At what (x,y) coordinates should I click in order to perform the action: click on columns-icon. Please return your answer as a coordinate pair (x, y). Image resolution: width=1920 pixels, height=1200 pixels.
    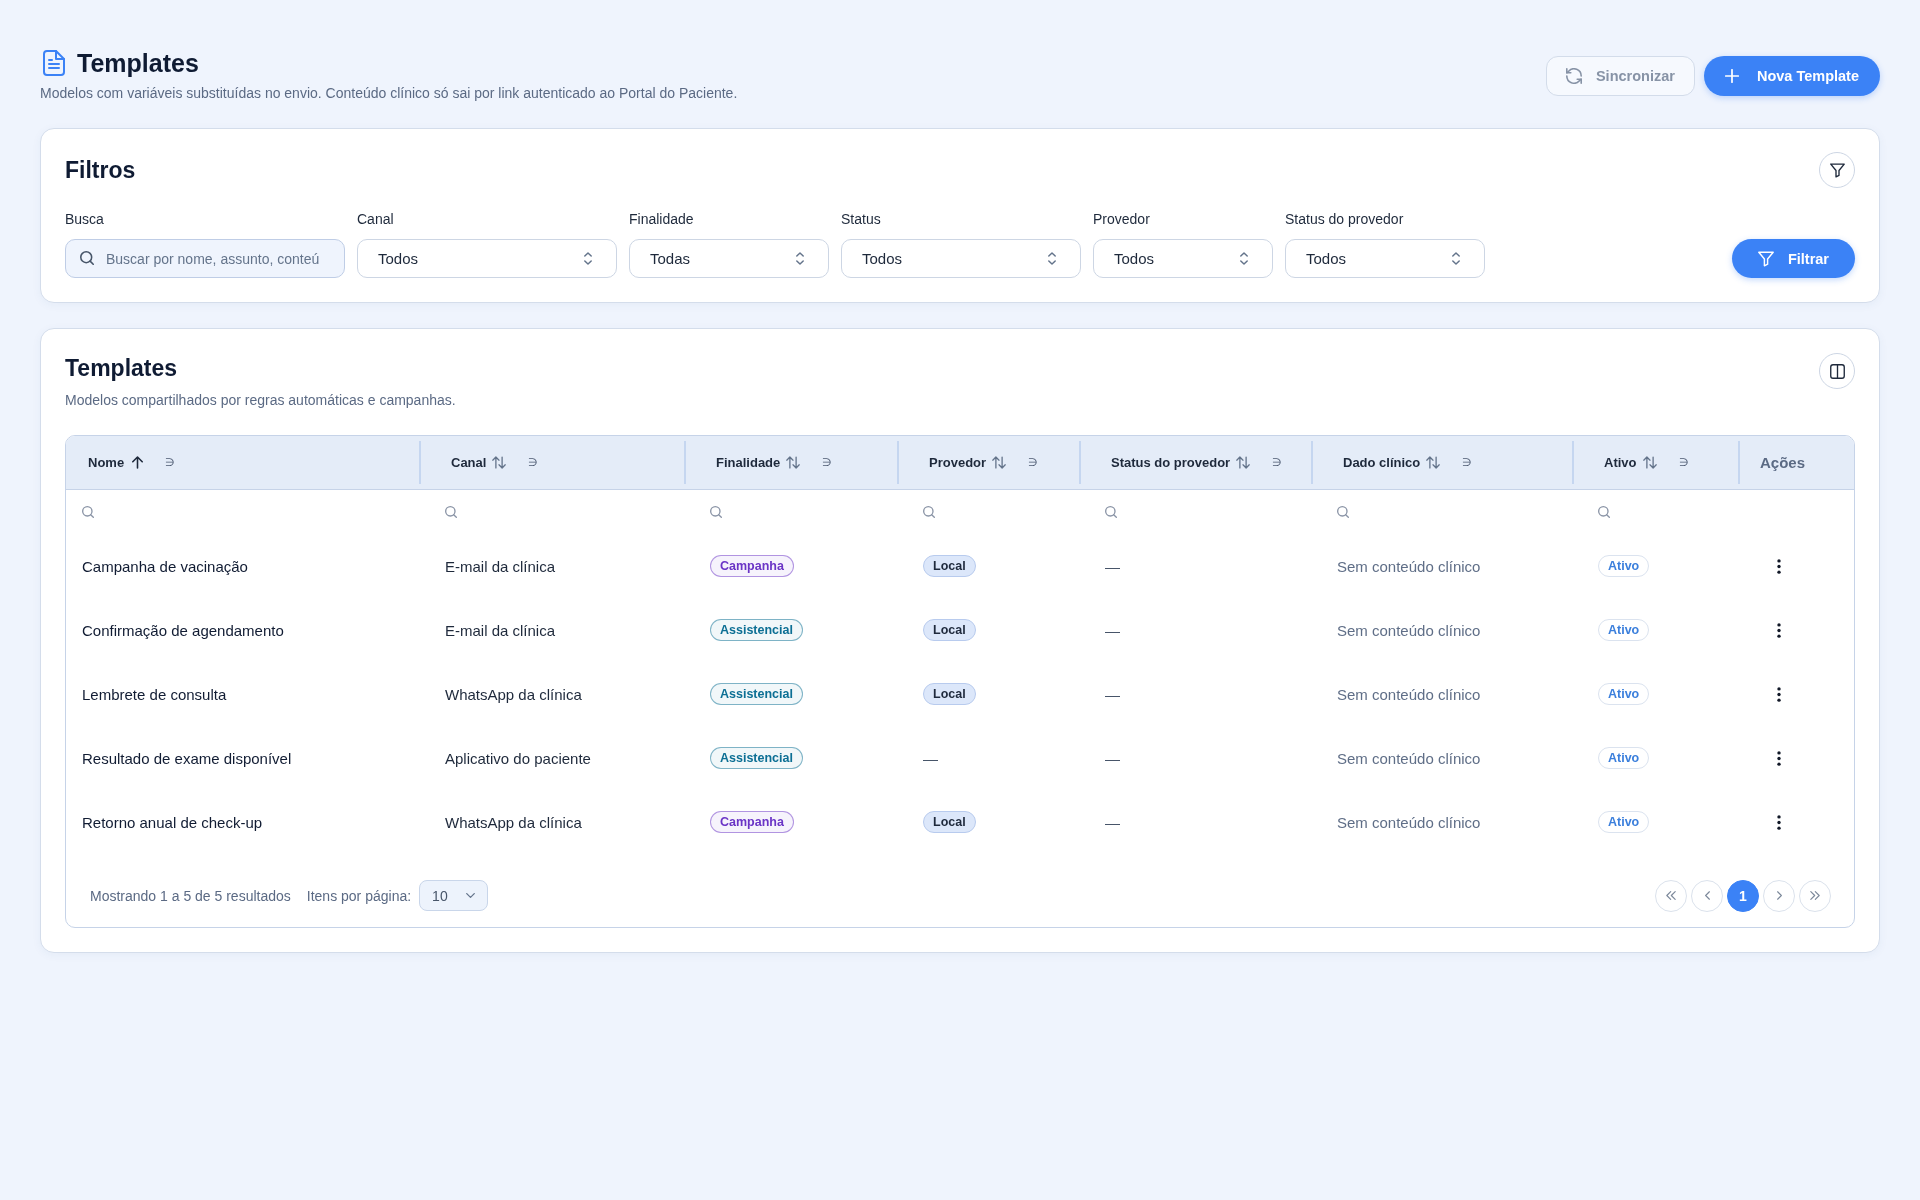
    Looking at the image, I should click on (1837, 371).